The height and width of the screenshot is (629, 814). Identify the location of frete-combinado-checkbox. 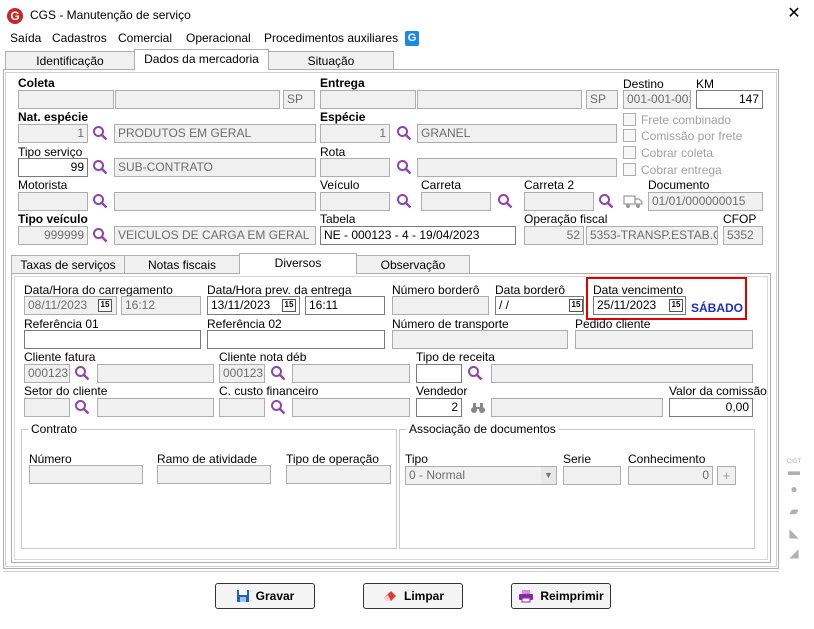
(629, 119).